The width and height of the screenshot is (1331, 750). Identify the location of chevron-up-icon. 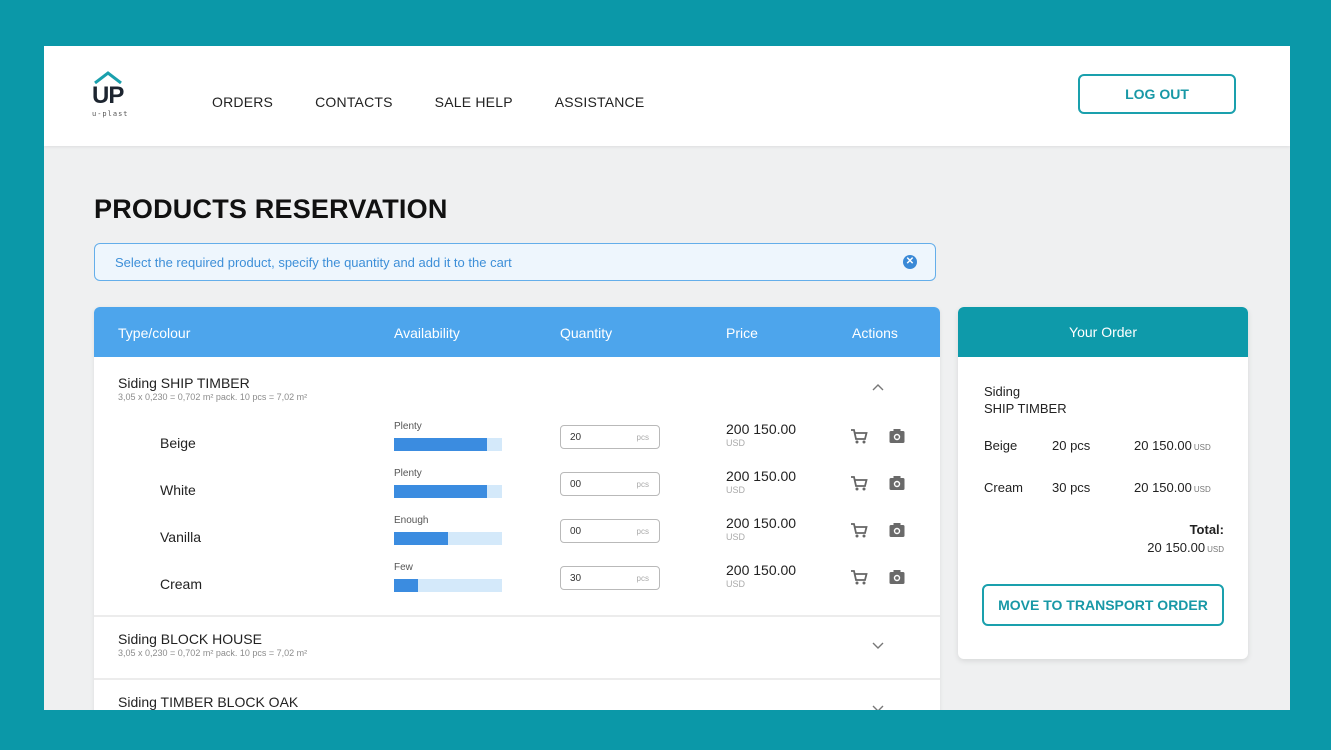
(878, 387).